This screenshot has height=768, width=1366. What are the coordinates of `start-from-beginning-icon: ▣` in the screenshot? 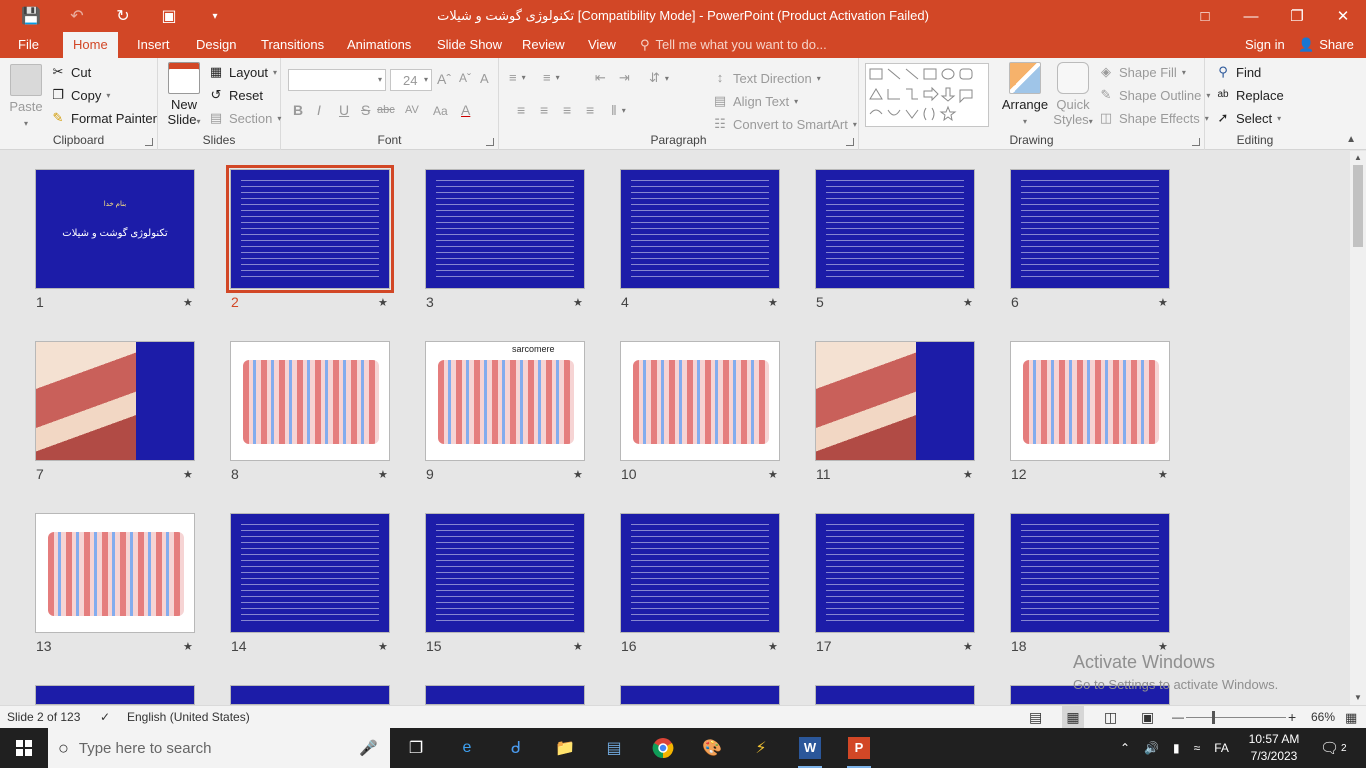 It's located at (169, 16).